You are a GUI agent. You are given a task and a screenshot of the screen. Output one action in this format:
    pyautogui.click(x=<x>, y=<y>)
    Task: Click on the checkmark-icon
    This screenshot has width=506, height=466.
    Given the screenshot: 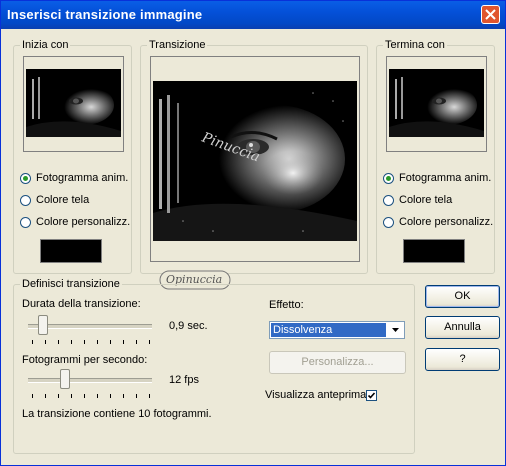 What is the action you would take?
    pyautogui.click(x=371, y=395)
    